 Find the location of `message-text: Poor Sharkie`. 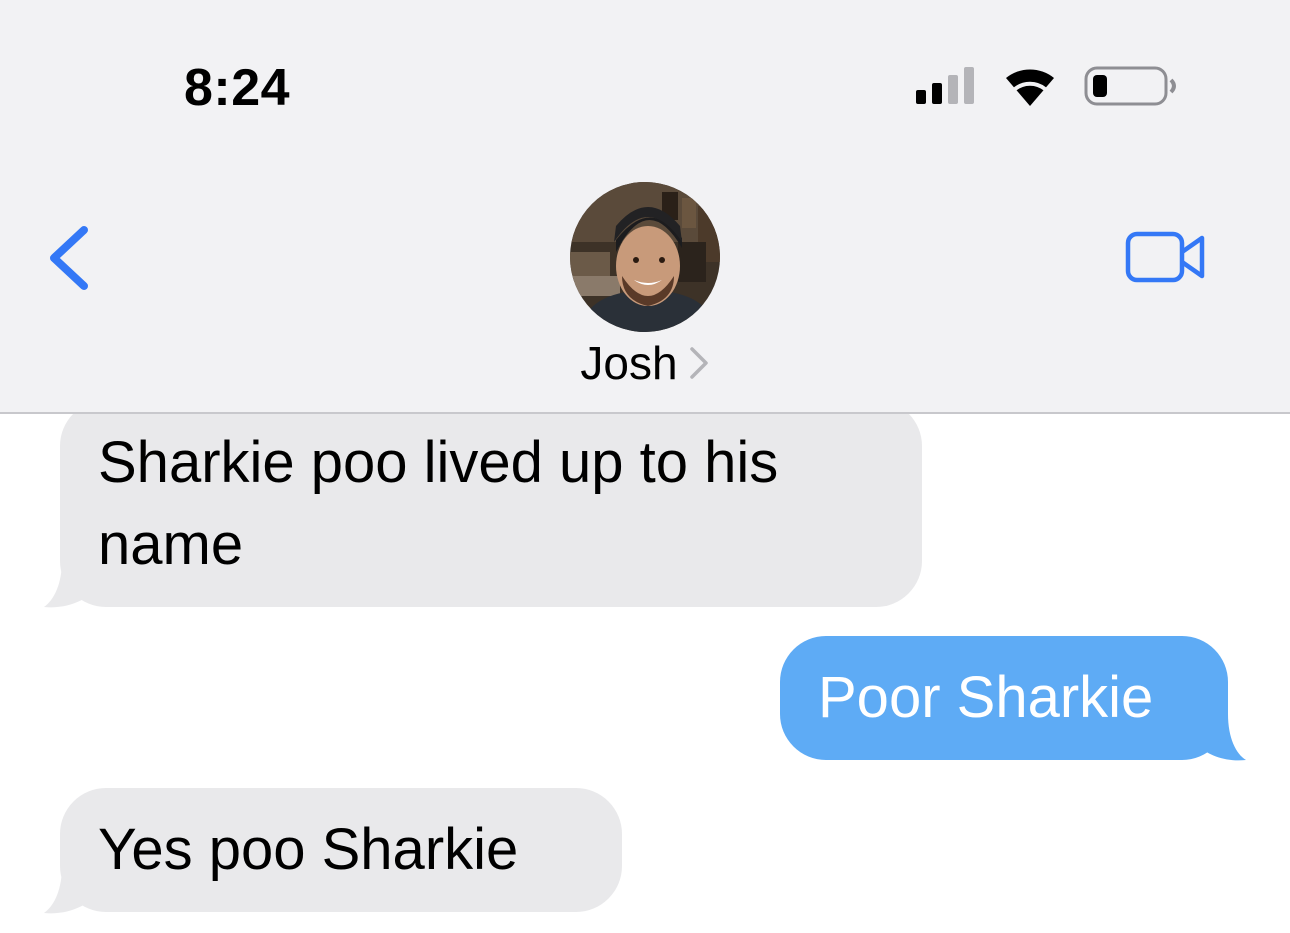

message-text: Poor Sharkie is located at coordinates (986, 697).